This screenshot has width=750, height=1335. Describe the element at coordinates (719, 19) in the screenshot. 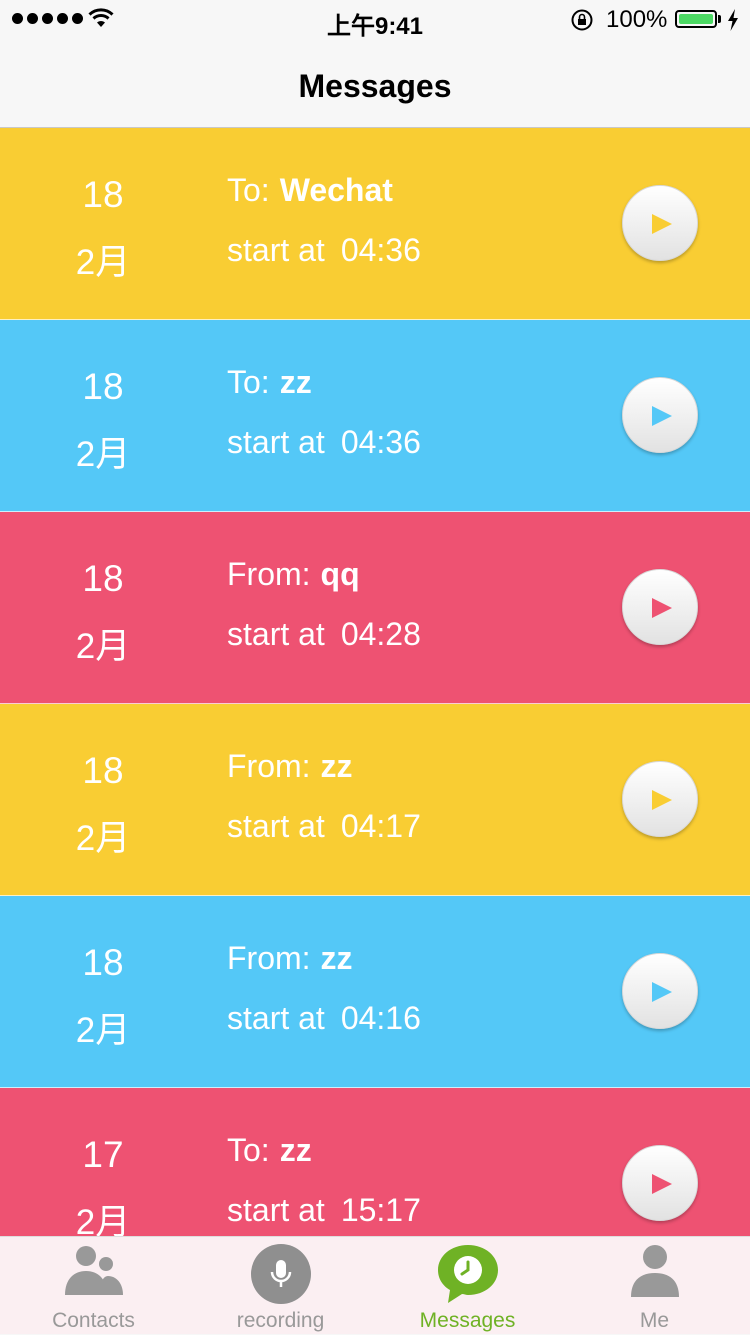

I see `battery-tip` at that location.